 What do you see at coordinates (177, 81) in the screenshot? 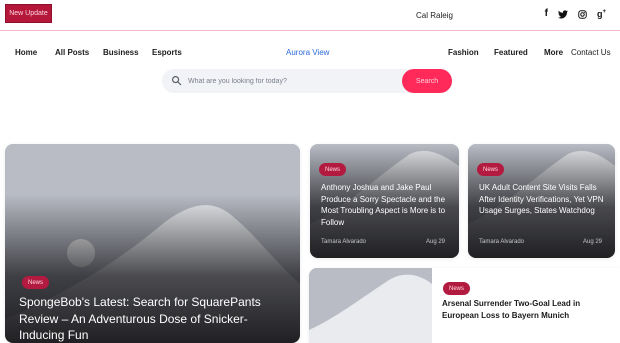
I see `search-icon` at bounding box center [177, 81].